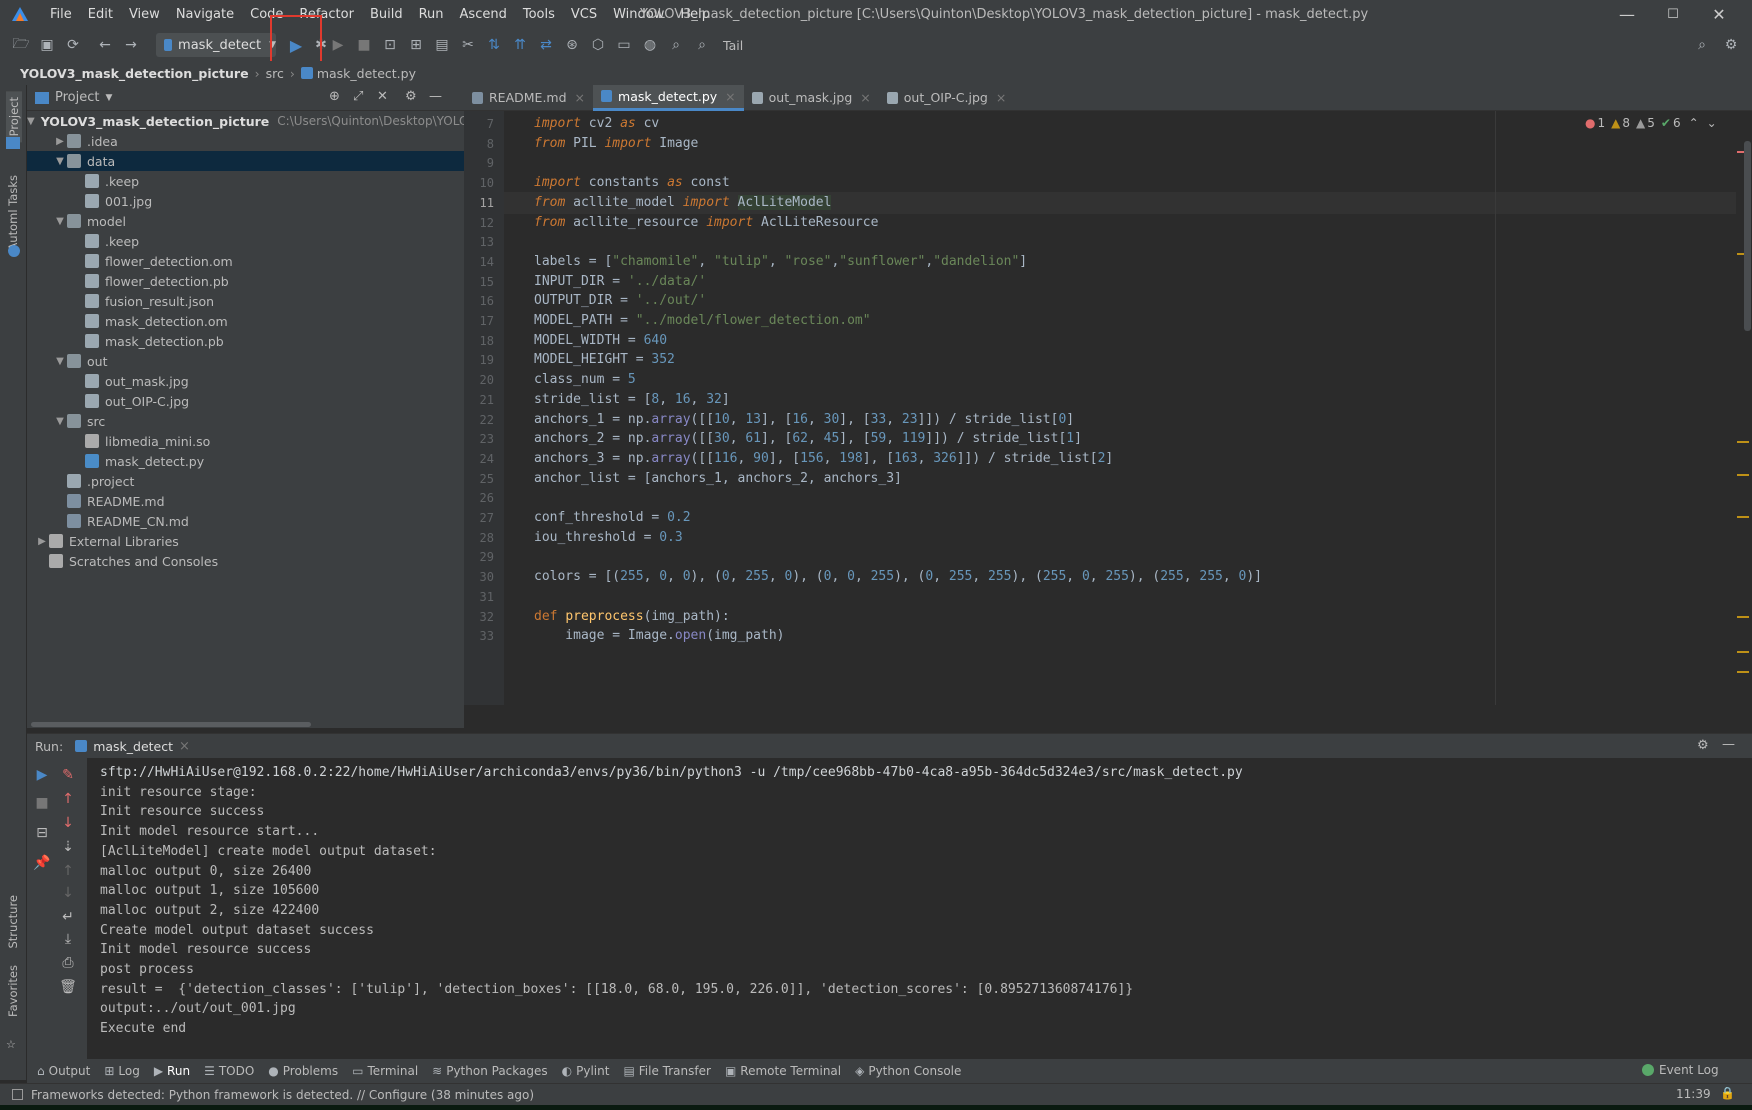 The width and height of the screenshot is (1752, 1110). Describe the element at coordinates (366, 73) in the screenshot. I see `breadcrumb-file: mask_detect.py` at that location.